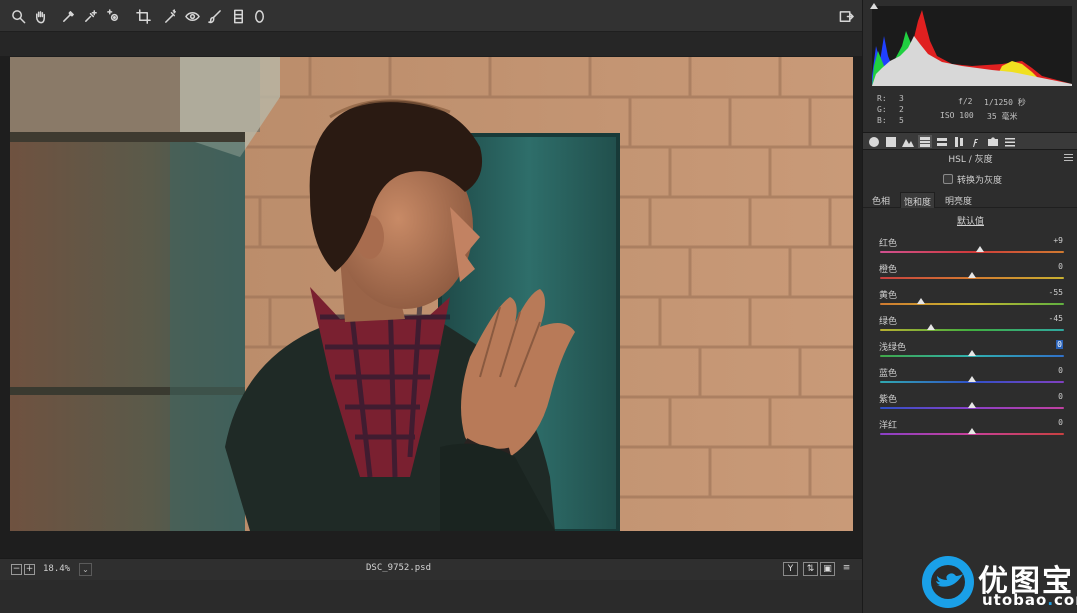 This screenshot has width=1077, height=613. Describe the element at coordinates (431, 596) in the screenshot. I see `bottom-strip` at that location.